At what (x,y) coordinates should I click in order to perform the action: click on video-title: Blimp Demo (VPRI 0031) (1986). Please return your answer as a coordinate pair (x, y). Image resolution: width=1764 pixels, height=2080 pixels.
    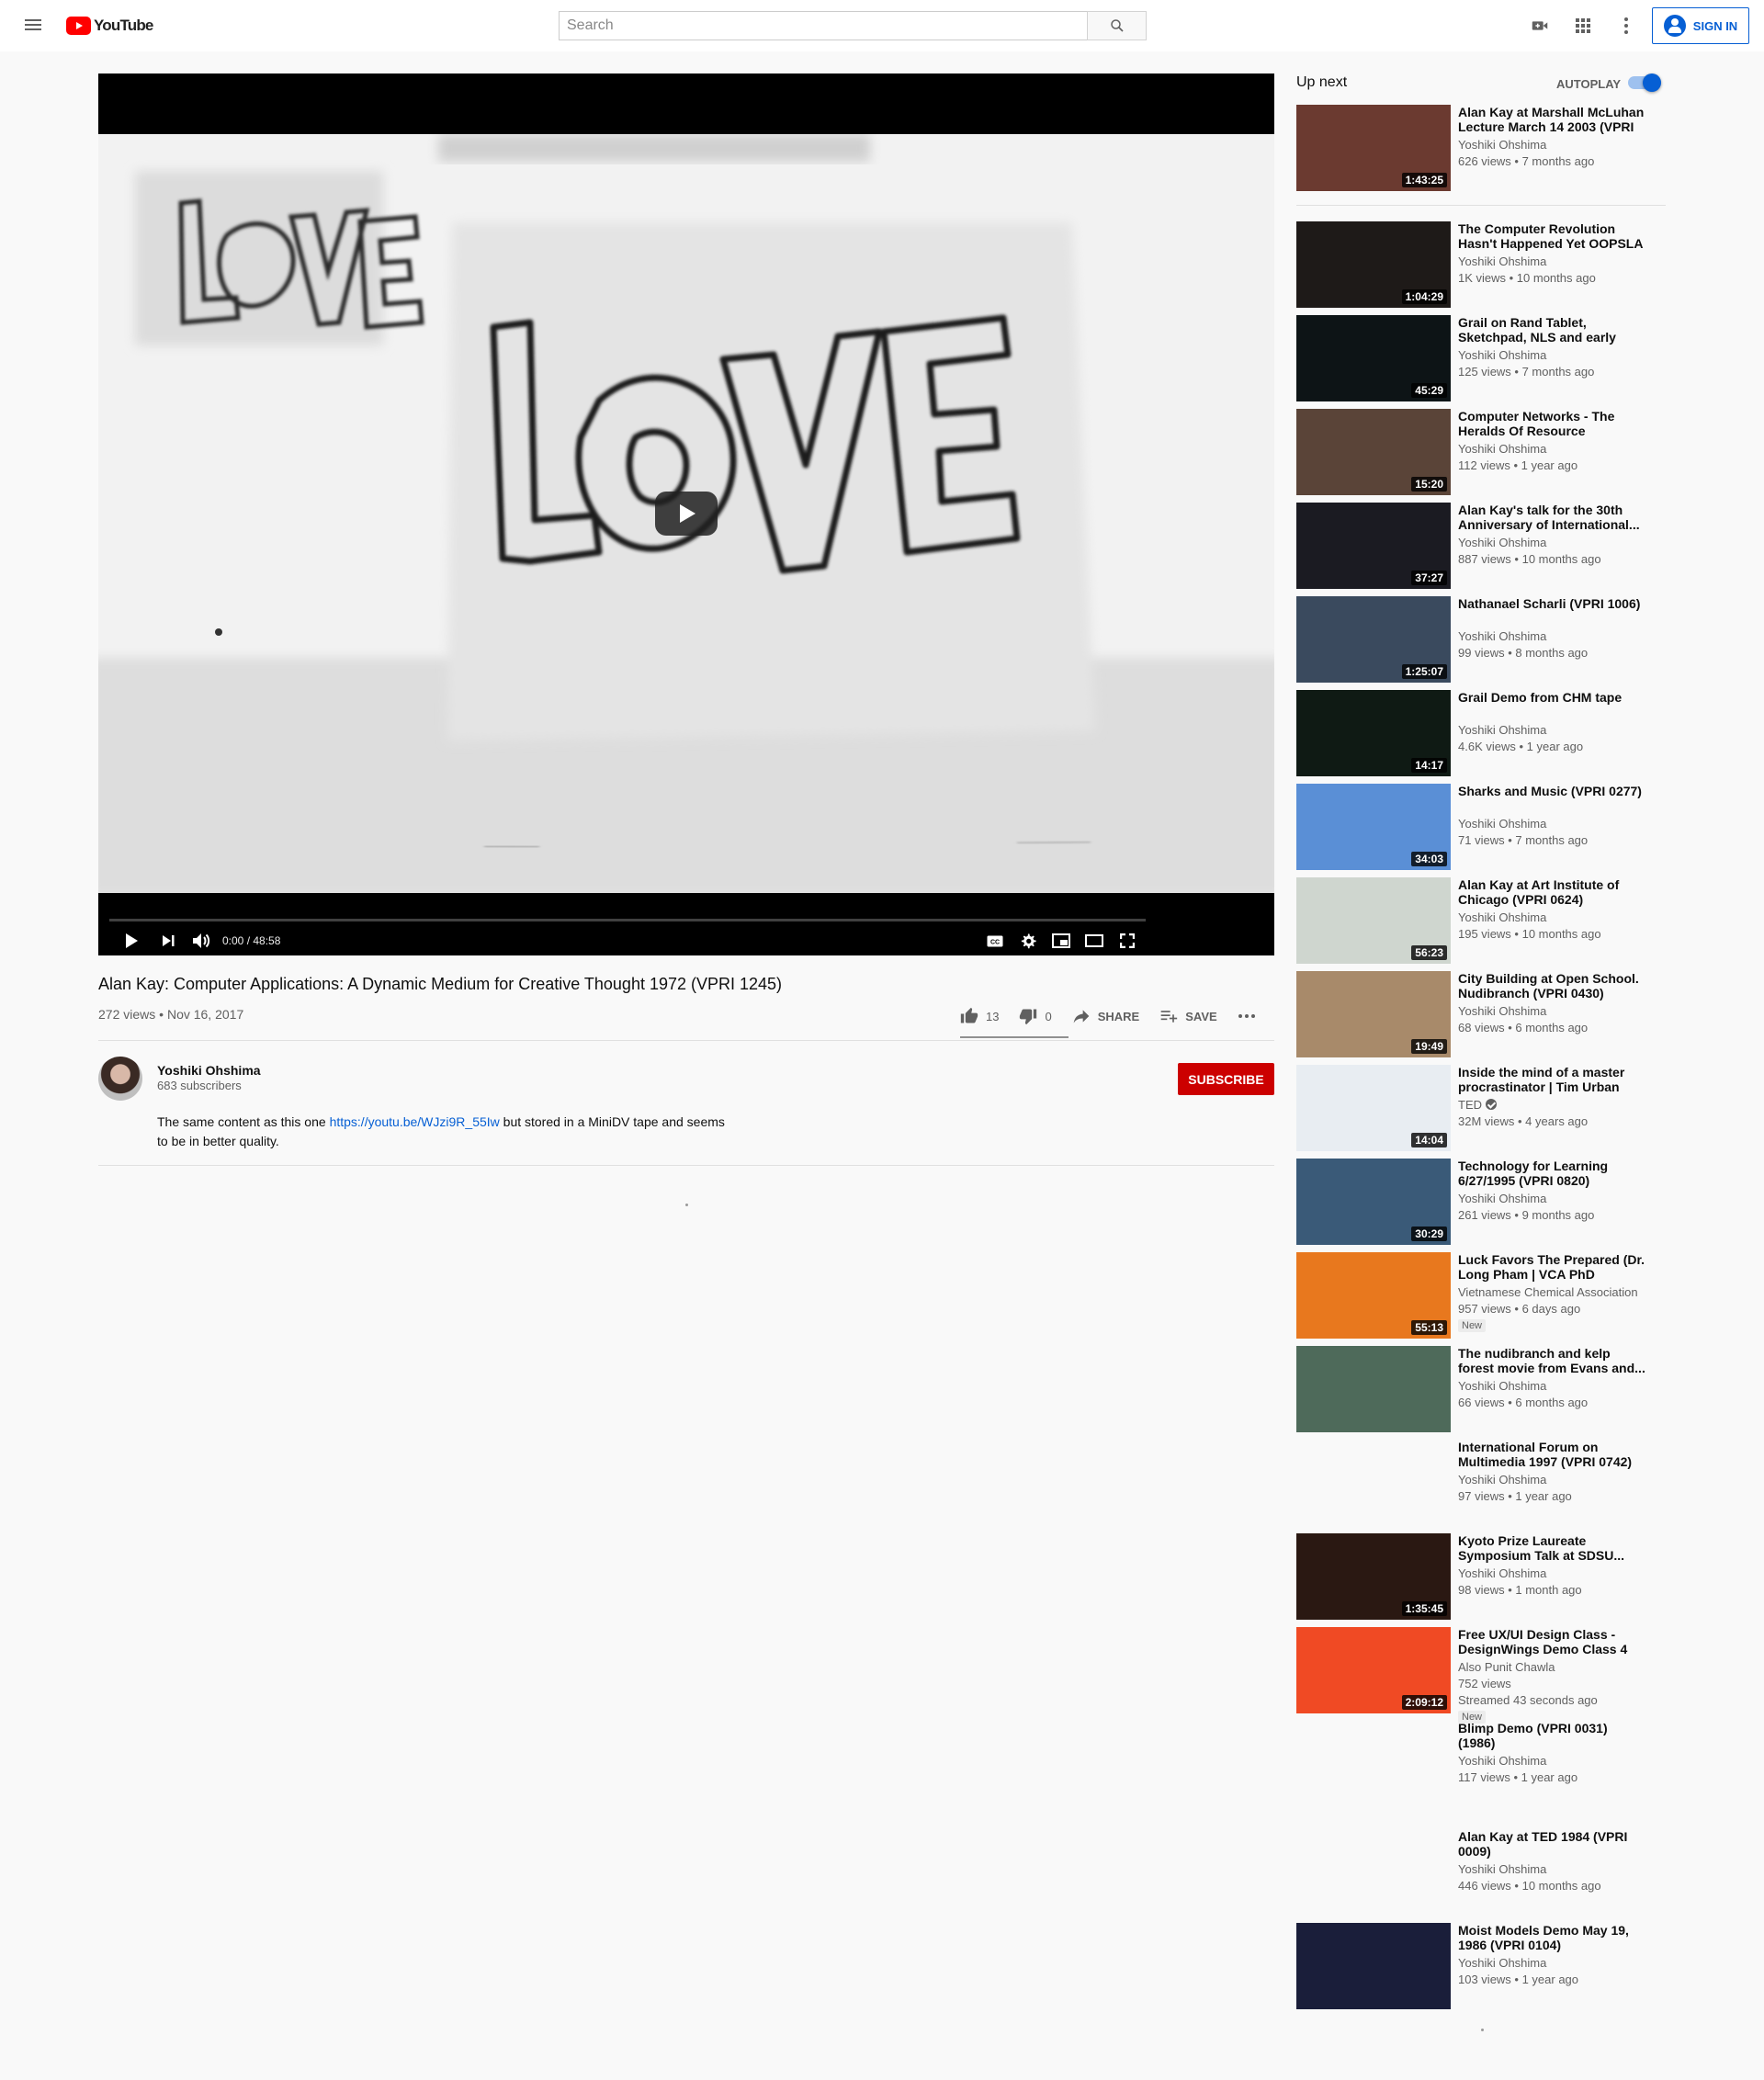
    Looking at the image, I should click on (1552, 1735).